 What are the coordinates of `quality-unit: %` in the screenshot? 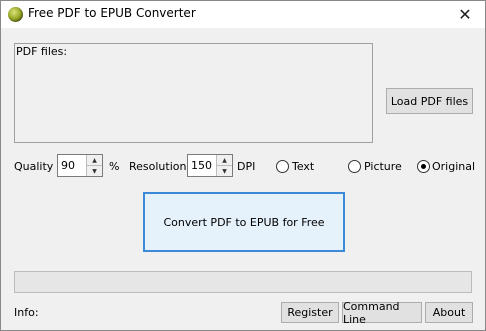 It's located at (114, 166).